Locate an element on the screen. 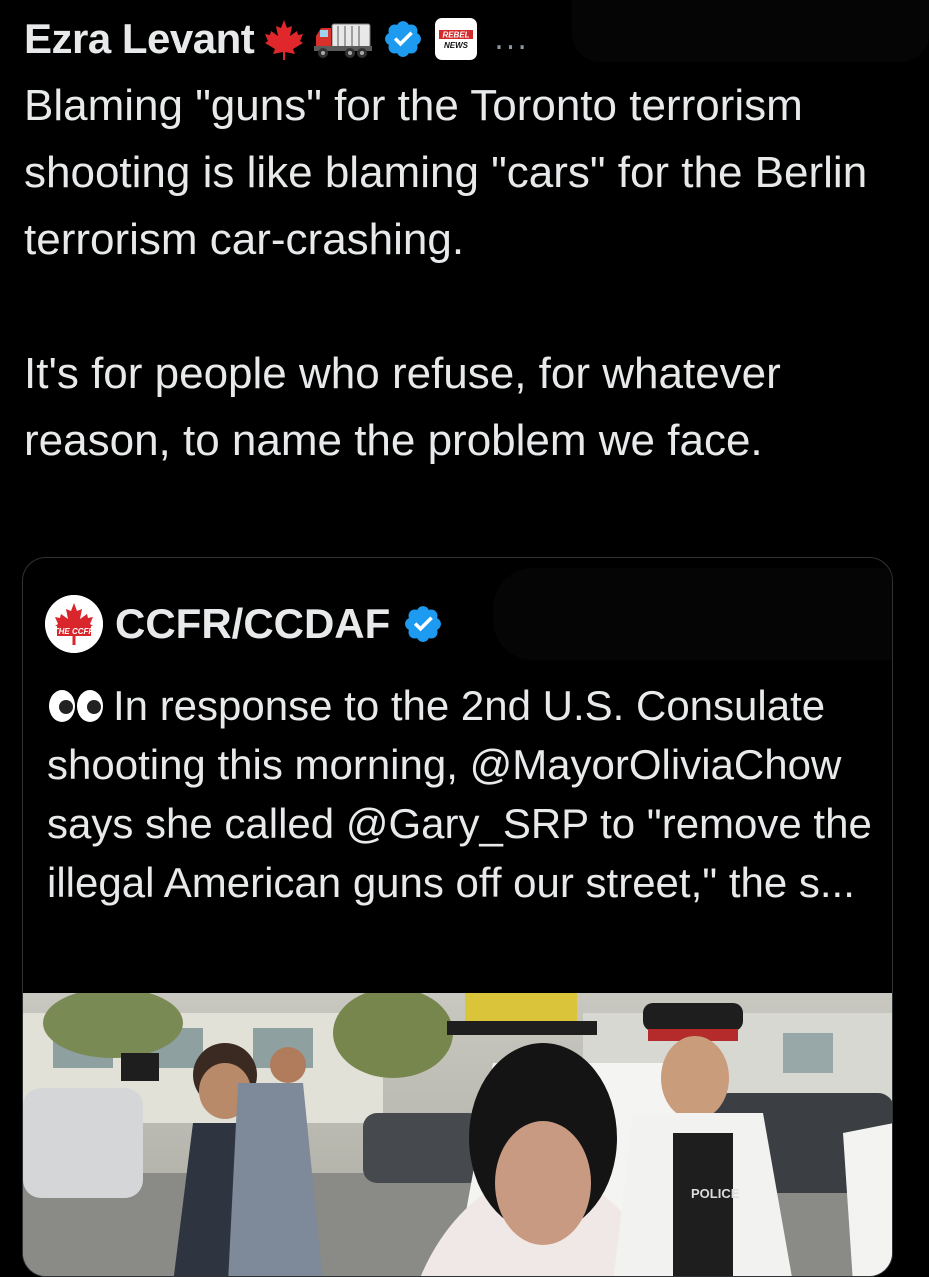  rebel-news-badge-icon: REBEL NEWS is located at coordinates (456, 39).